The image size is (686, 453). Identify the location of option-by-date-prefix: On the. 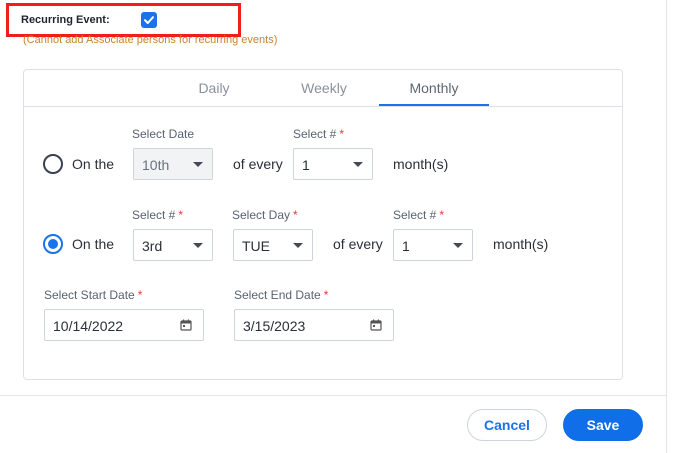
(93, 164).